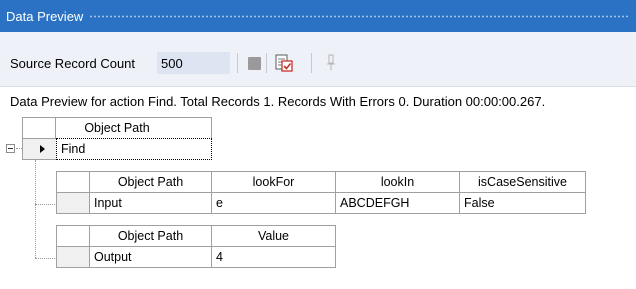  I want to click on table-cell: Output, so click(150, 257).